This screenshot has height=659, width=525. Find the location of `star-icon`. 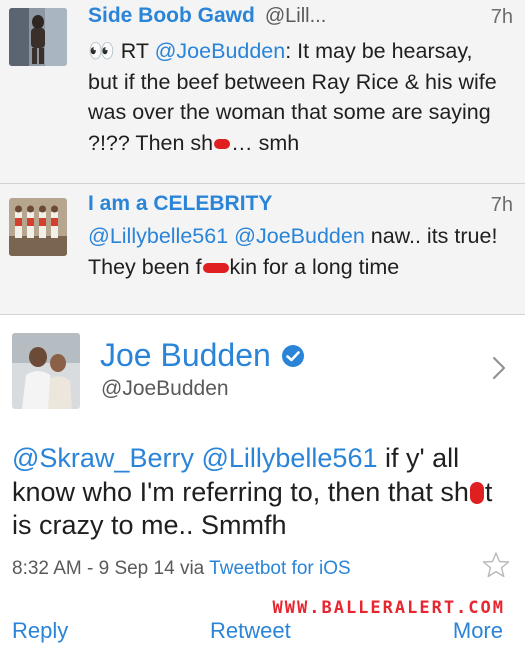

star-icon is located at coordinates (496, 565).